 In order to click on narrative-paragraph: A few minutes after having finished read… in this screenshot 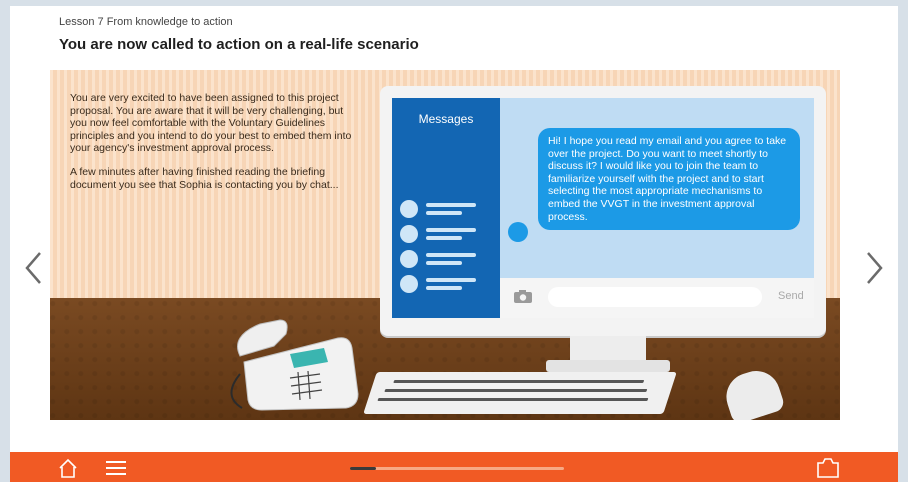, I will do `click(204, 178)`.